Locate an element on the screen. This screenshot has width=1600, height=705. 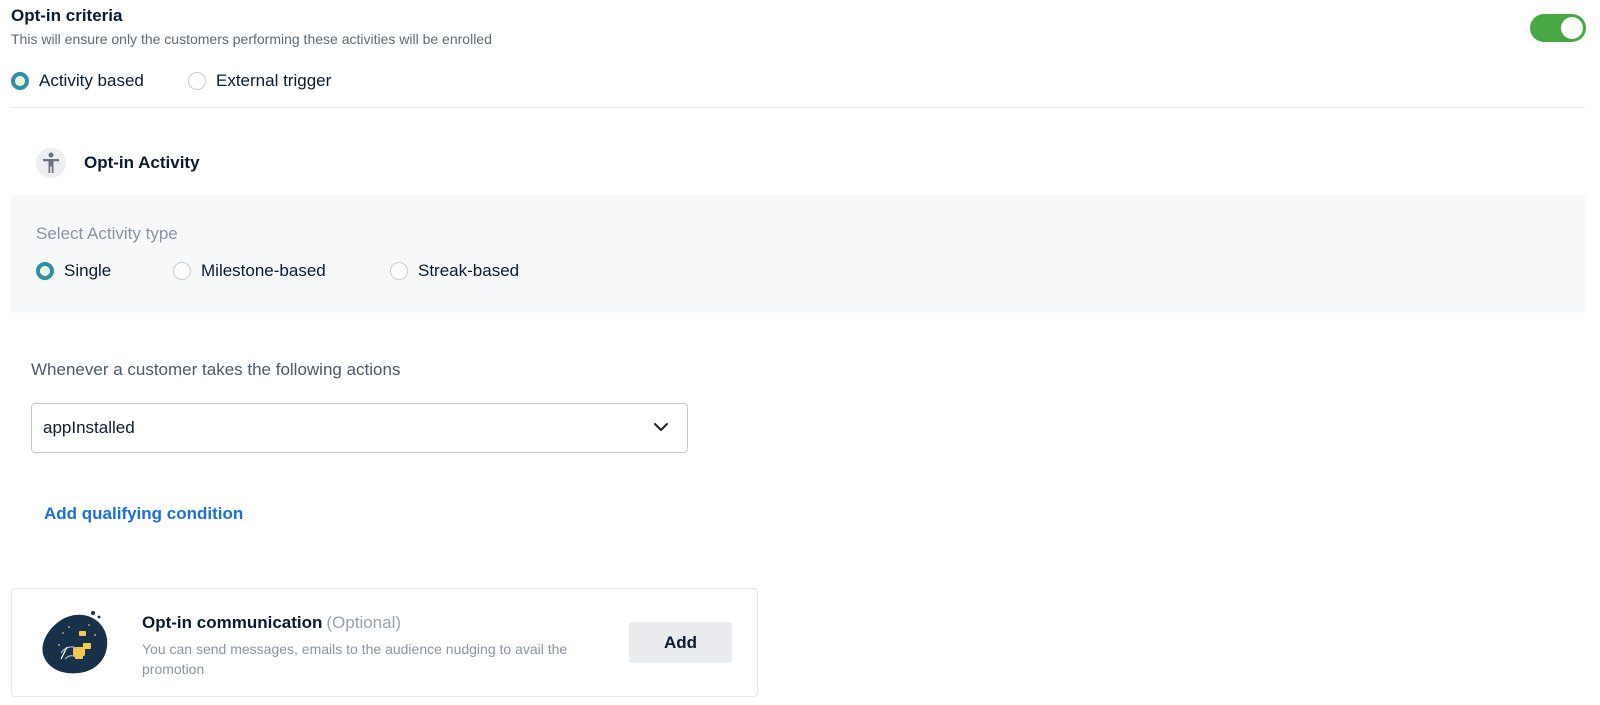
radio-streak-based: Streak-based is located at coordinates (454, 271).